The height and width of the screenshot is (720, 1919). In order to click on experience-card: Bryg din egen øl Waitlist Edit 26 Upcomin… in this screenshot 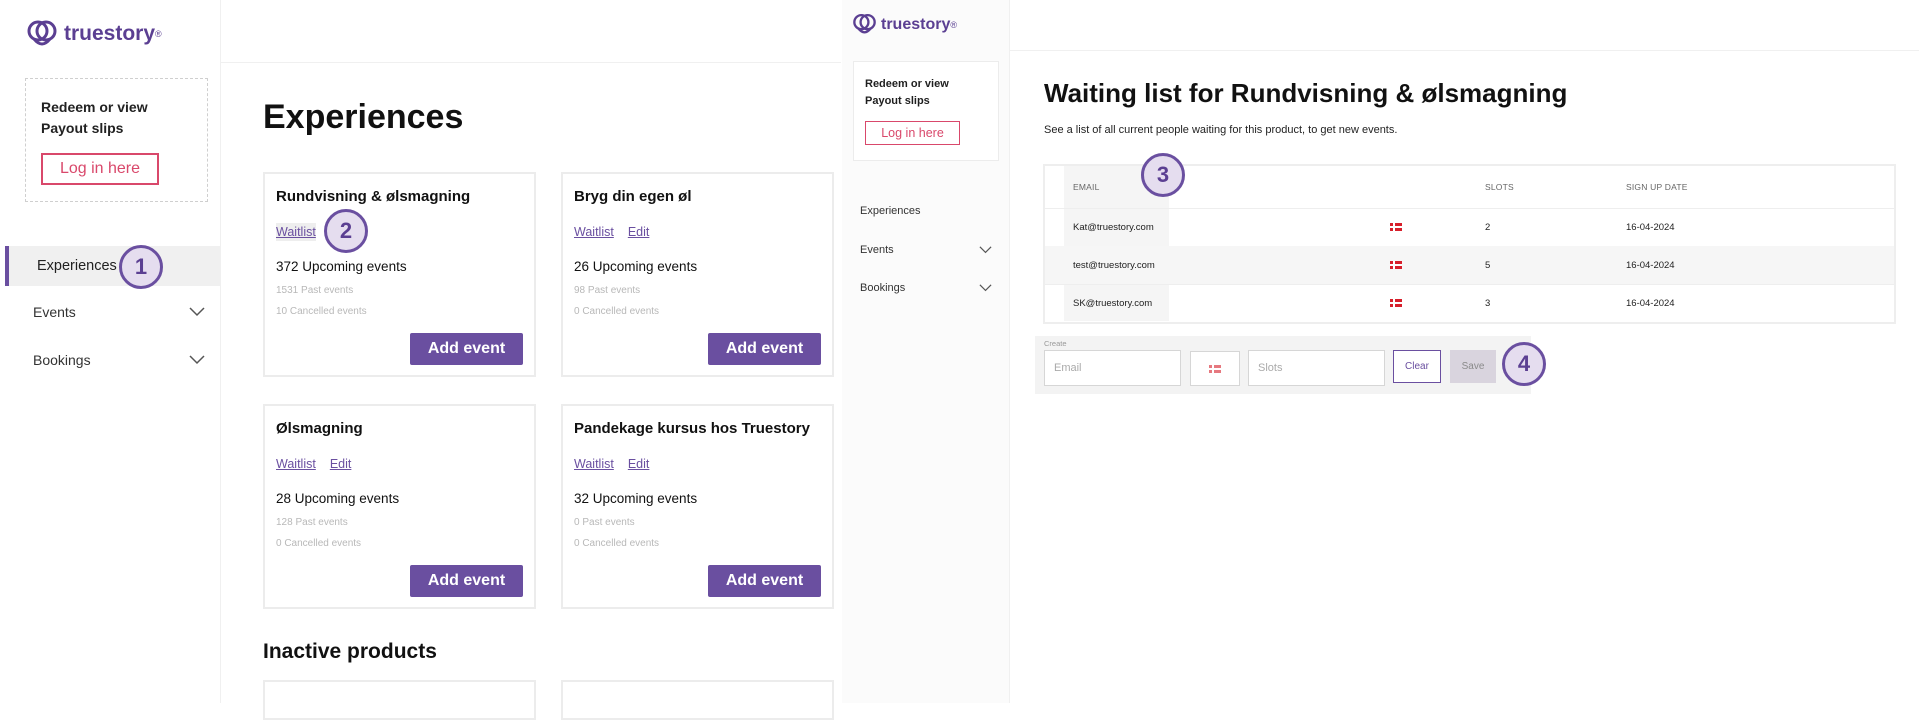, I will do `click(697, 274)`.